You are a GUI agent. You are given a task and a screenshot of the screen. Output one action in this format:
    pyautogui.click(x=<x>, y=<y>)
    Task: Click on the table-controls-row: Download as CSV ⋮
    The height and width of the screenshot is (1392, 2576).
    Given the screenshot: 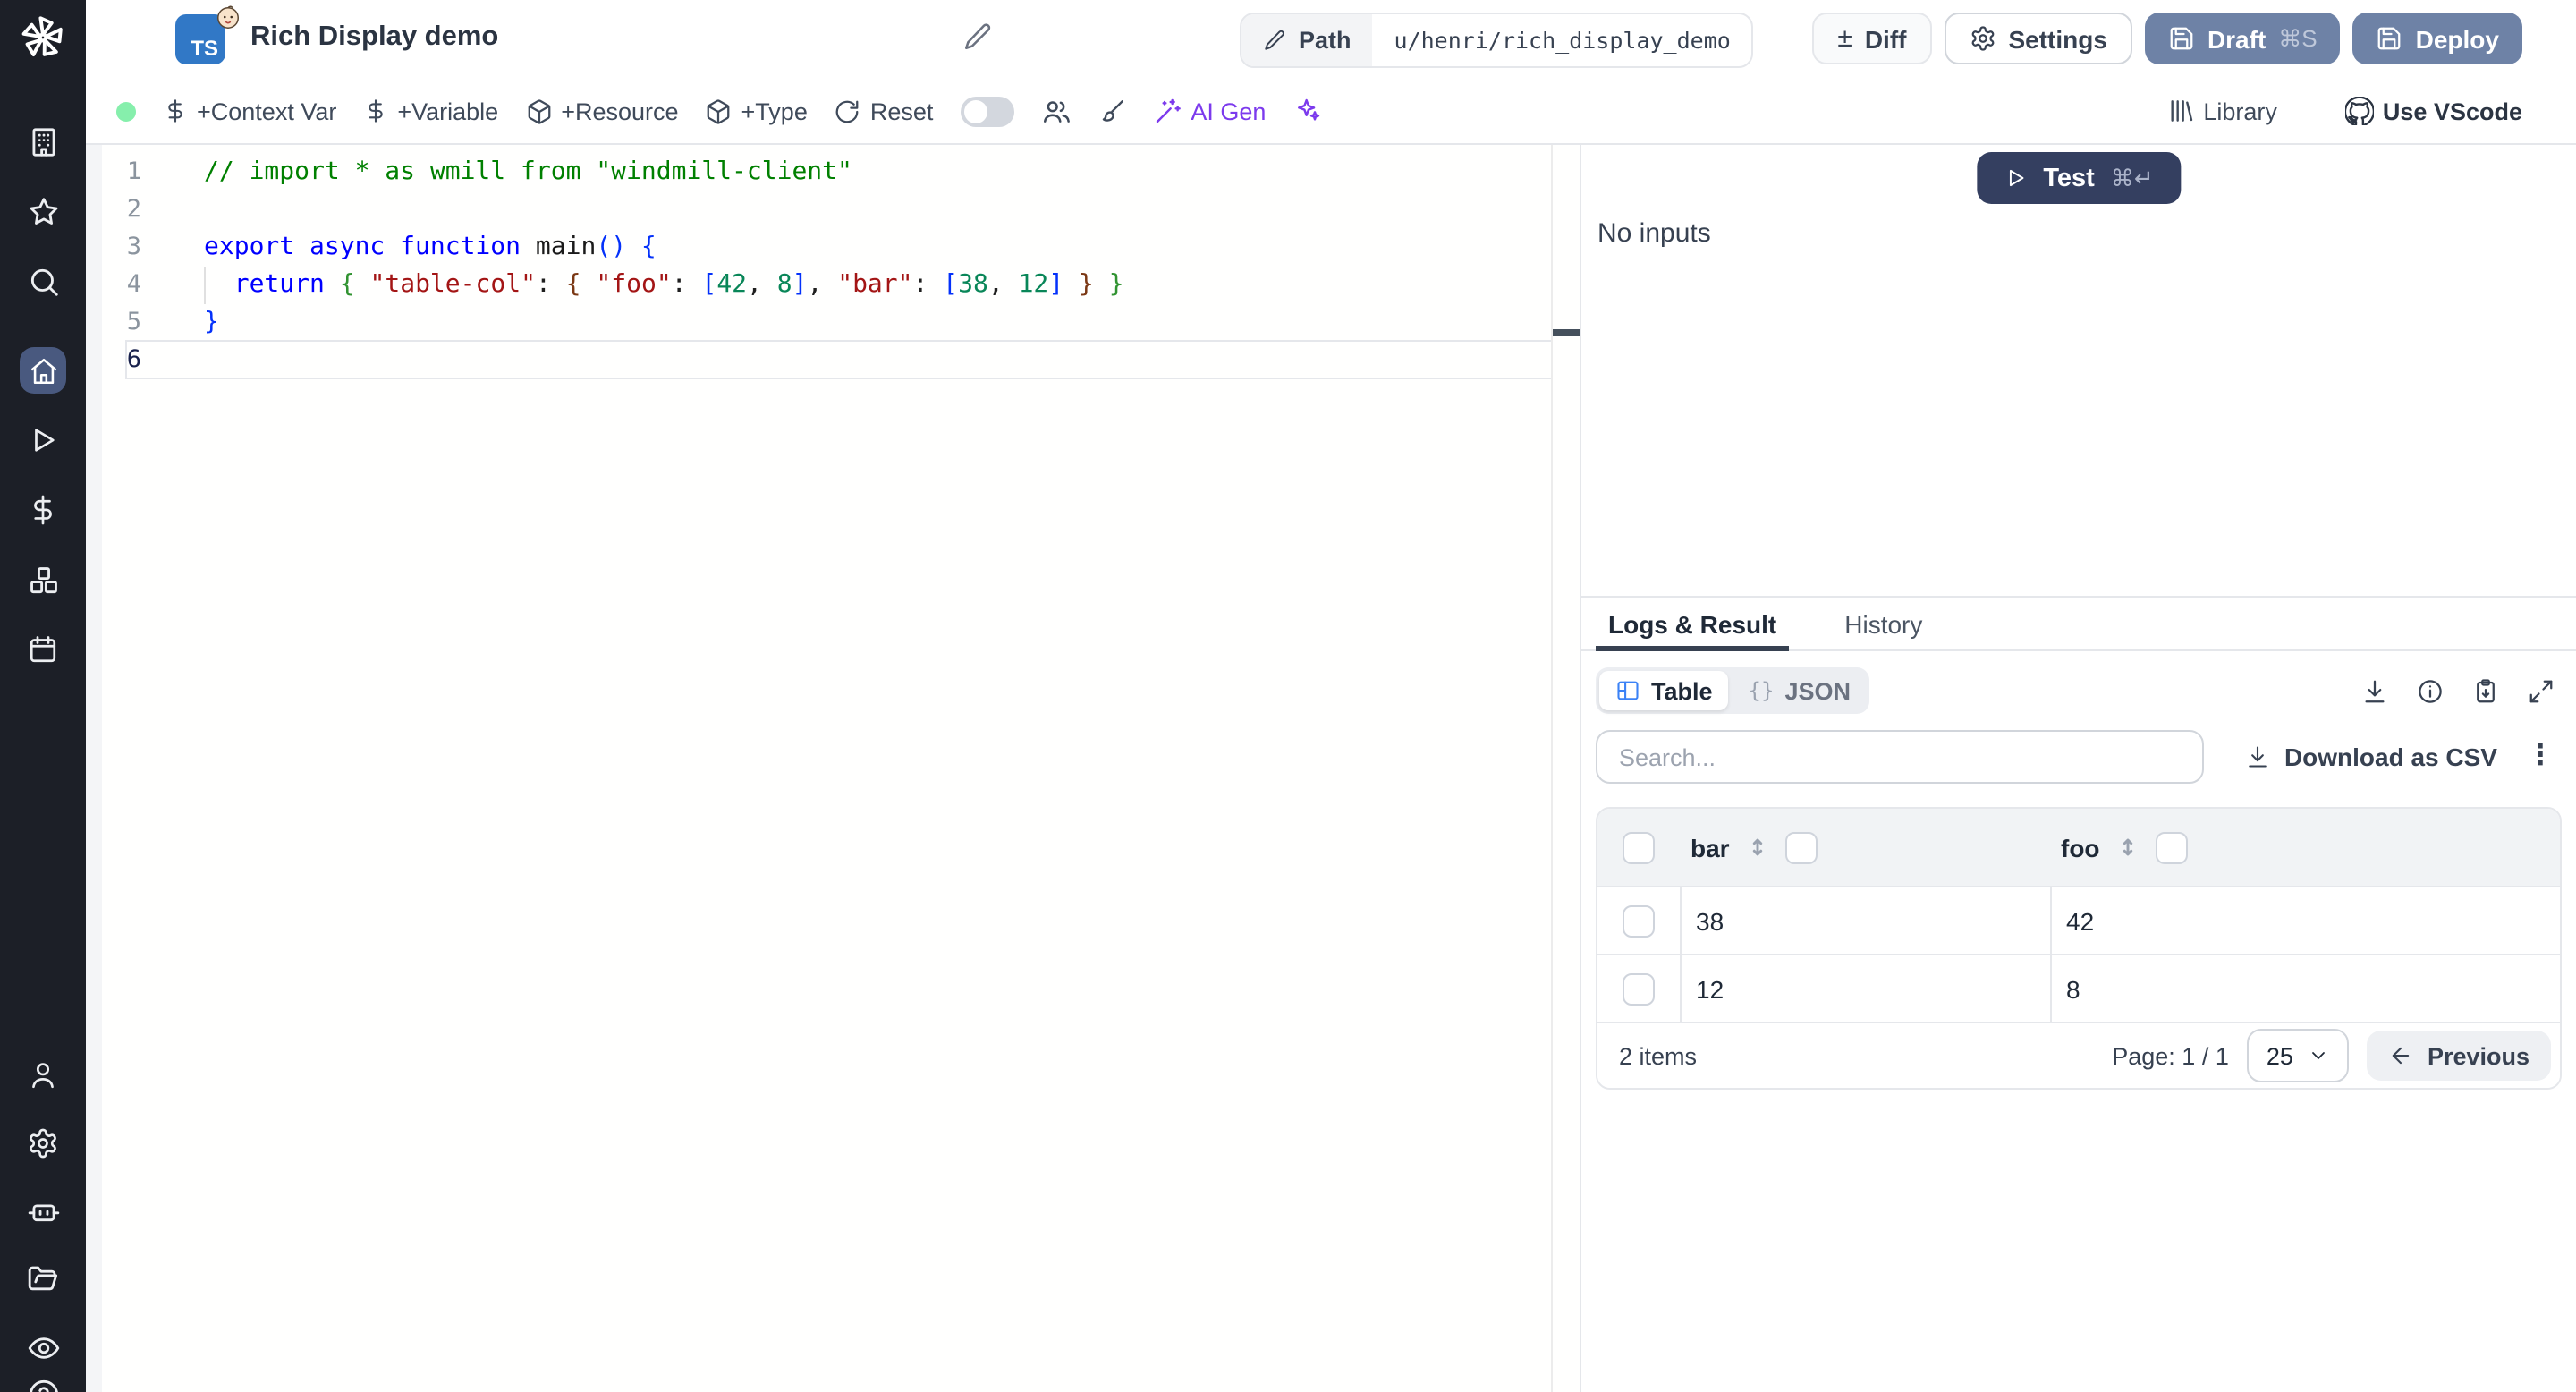 What is the action you would take?
    pyautogui.click(x=2079, y=757)
    